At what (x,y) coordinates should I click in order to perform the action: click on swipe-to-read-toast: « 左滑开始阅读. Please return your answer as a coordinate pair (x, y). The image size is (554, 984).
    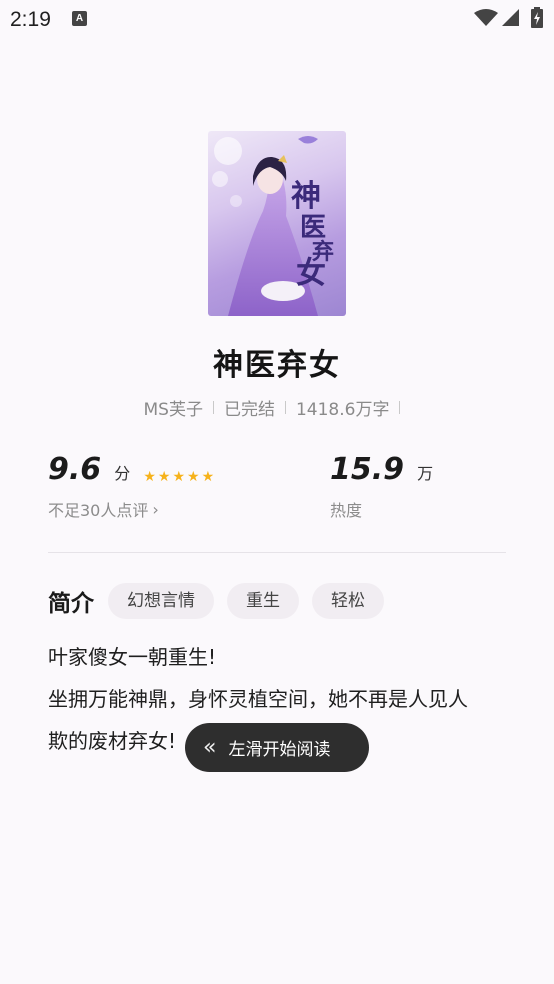
    Looking at the image, I should click on (277, 747).